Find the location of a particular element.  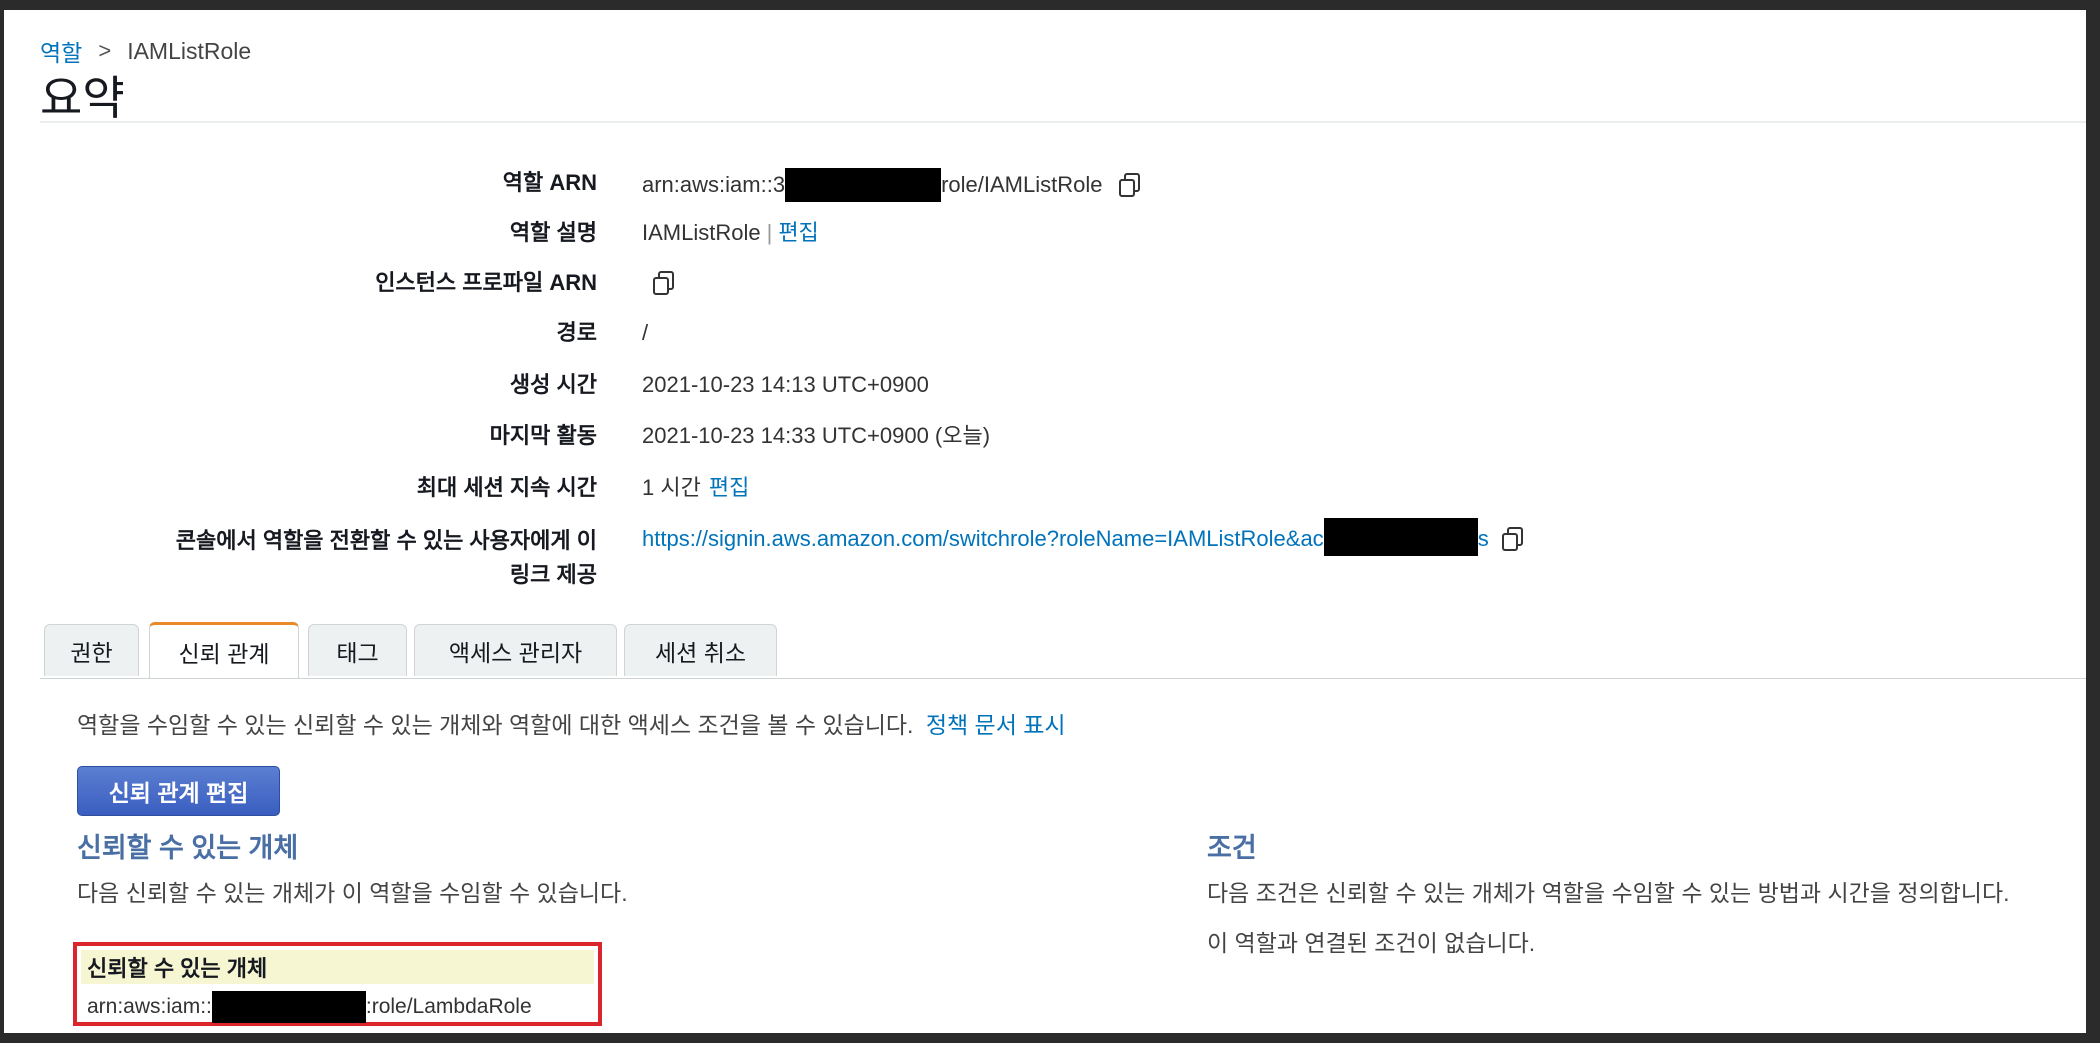

breadcrumb-current: IAMListRole is located at coordinates (189, 50).